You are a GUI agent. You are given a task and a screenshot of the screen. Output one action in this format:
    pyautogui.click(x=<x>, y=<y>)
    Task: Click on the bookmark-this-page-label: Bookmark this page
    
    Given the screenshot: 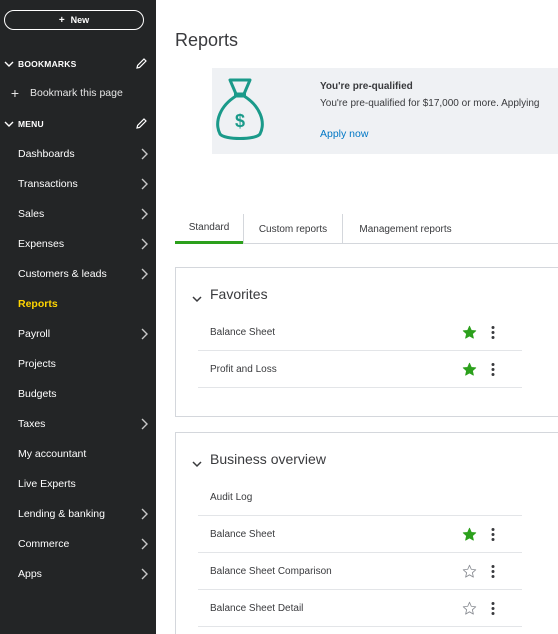 What is the action you would take?
    pyautogui.click(x=76, y=93)
    